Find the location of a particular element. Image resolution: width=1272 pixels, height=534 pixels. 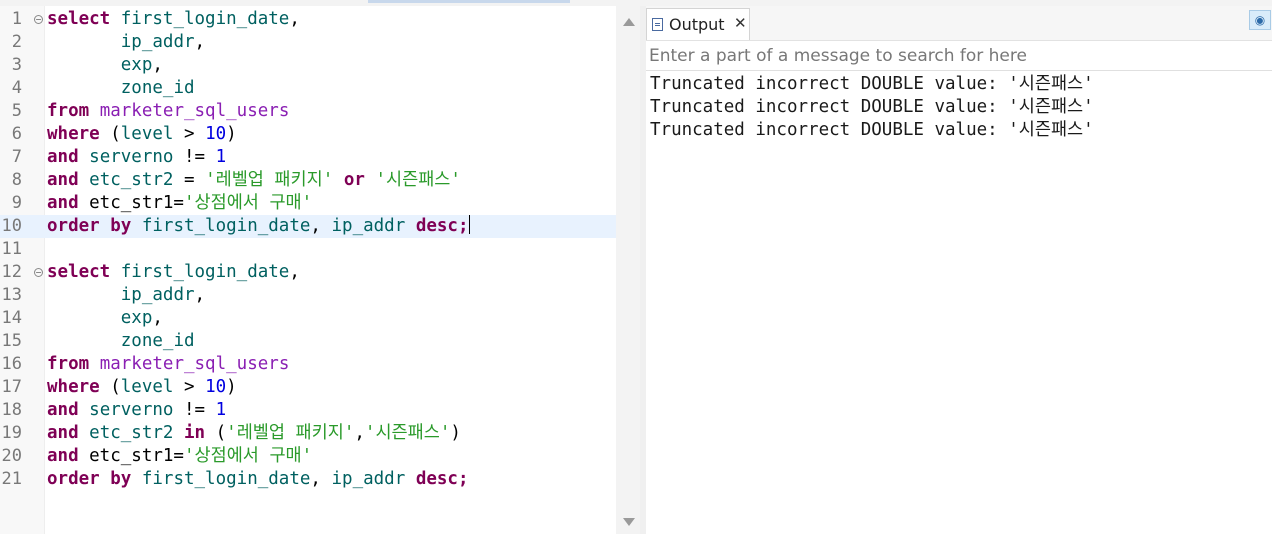

editor-vertical-scrollbar is located at coordinates (628, 270).